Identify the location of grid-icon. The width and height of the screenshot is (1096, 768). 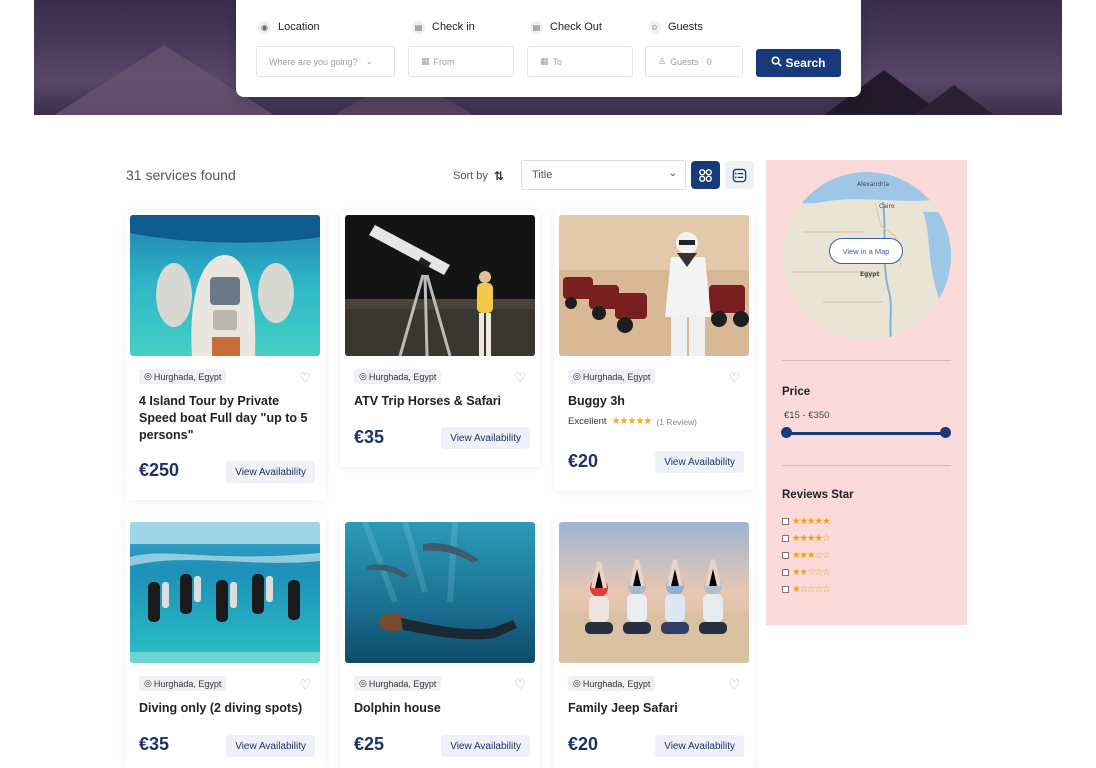
(705, 175).